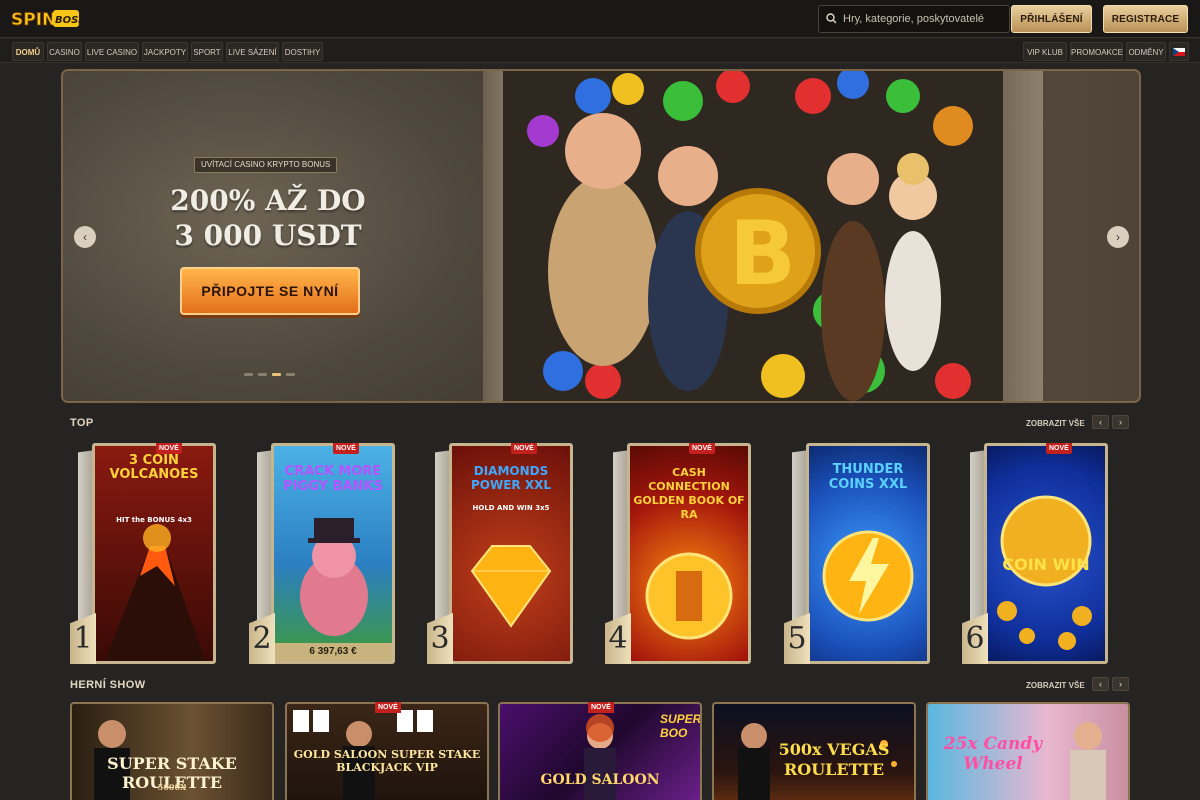  I want to click on game-card-6: COIN WIN 6, so click(1035, 553).